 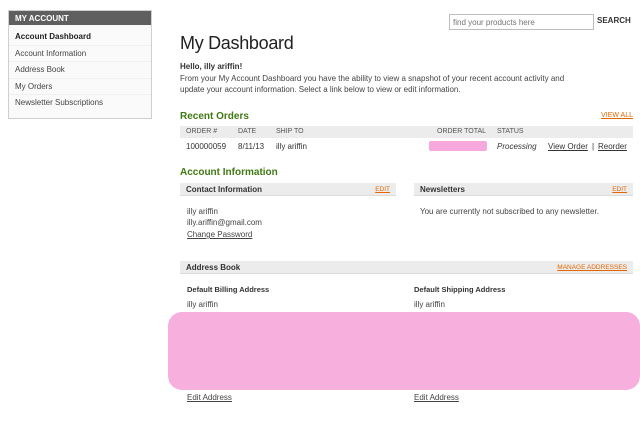 What do you see at coordinates (229, 172) in the screenshot?
I see `account-information-title: Account Information` at bounding box center [229, 172].